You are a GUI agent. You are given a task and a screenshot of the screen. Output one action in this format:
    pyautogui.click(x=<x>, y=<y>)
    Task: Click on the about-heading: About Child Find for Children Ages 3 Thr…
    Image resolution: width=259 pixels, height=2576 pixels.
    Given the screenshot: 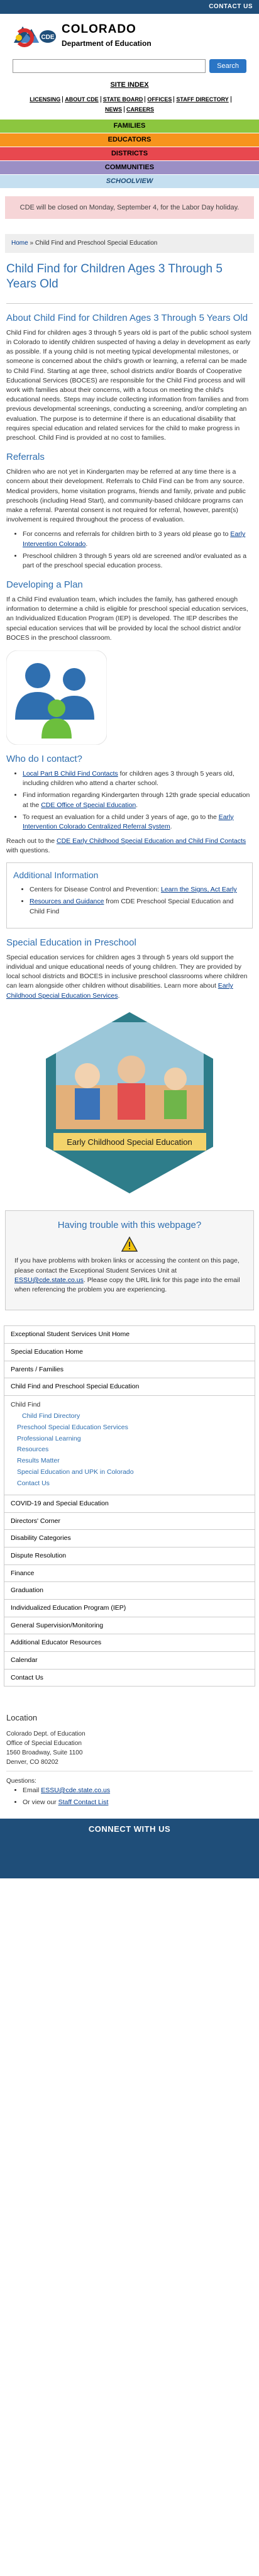 What is the action you would take?
    pyautogui.click(x=127, y=317)
    